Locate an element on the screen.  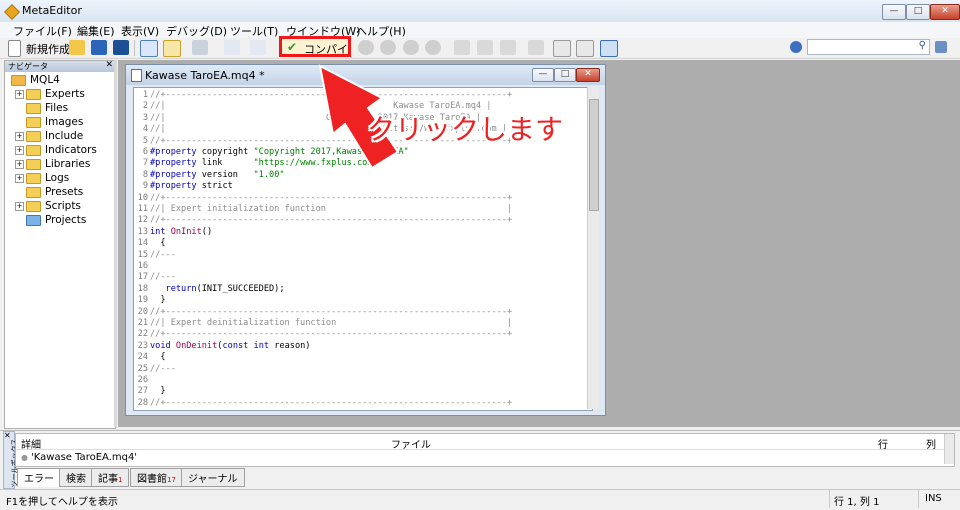
toolbox-tab-4: ジャーナル is located at coordinates (213, 477).